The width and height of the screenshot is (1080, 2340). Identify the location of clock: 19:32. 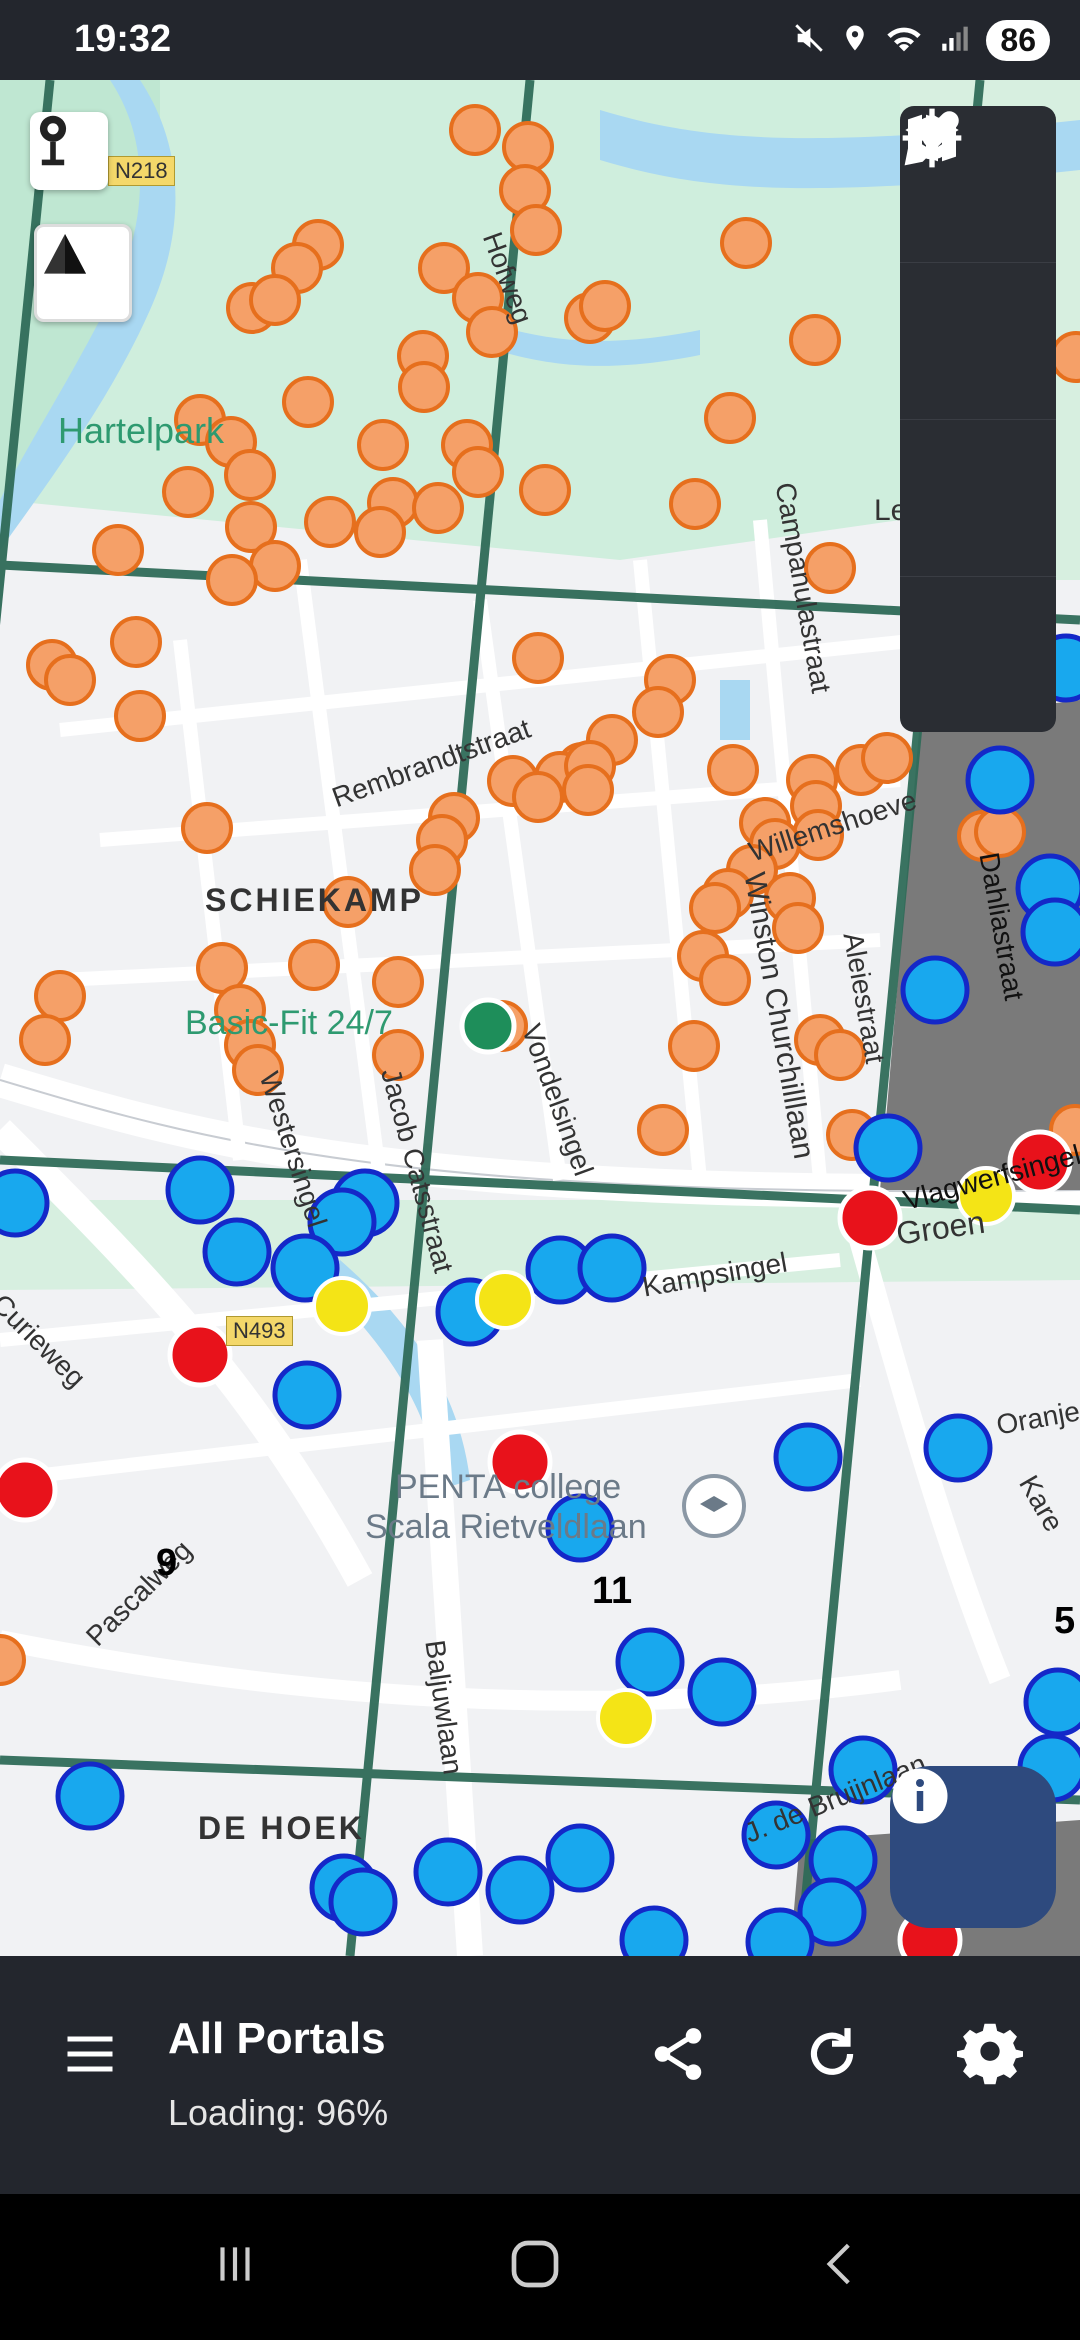
(123, 39).